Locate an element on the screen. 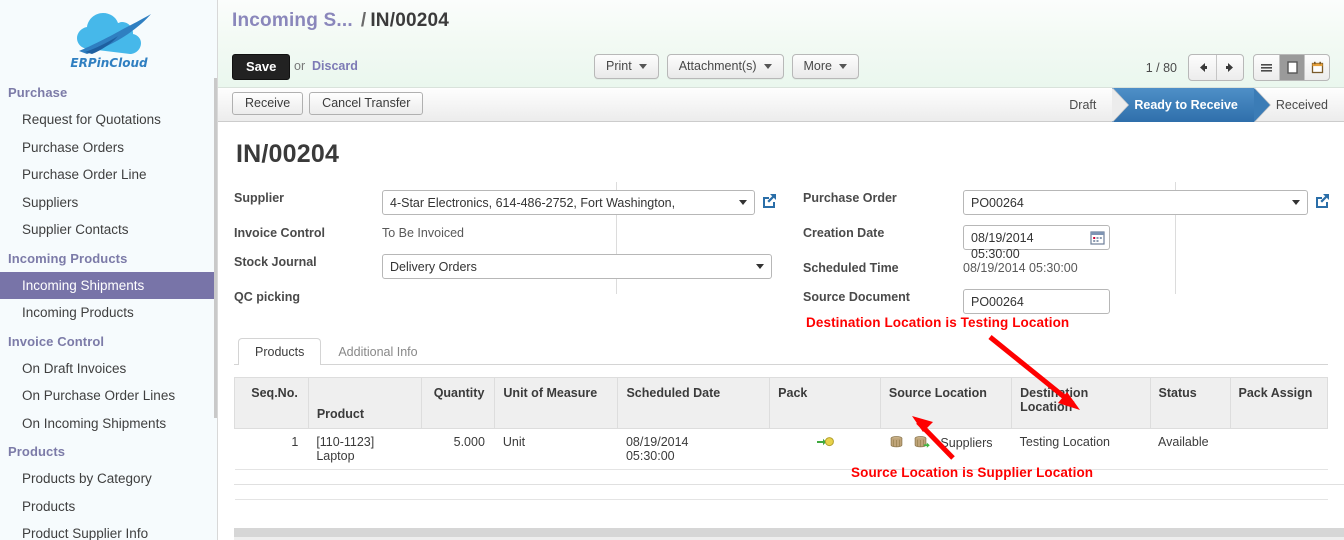  form-row-purchase-order: Purchase Order PO00264 is located at coordinates (1066, 201).